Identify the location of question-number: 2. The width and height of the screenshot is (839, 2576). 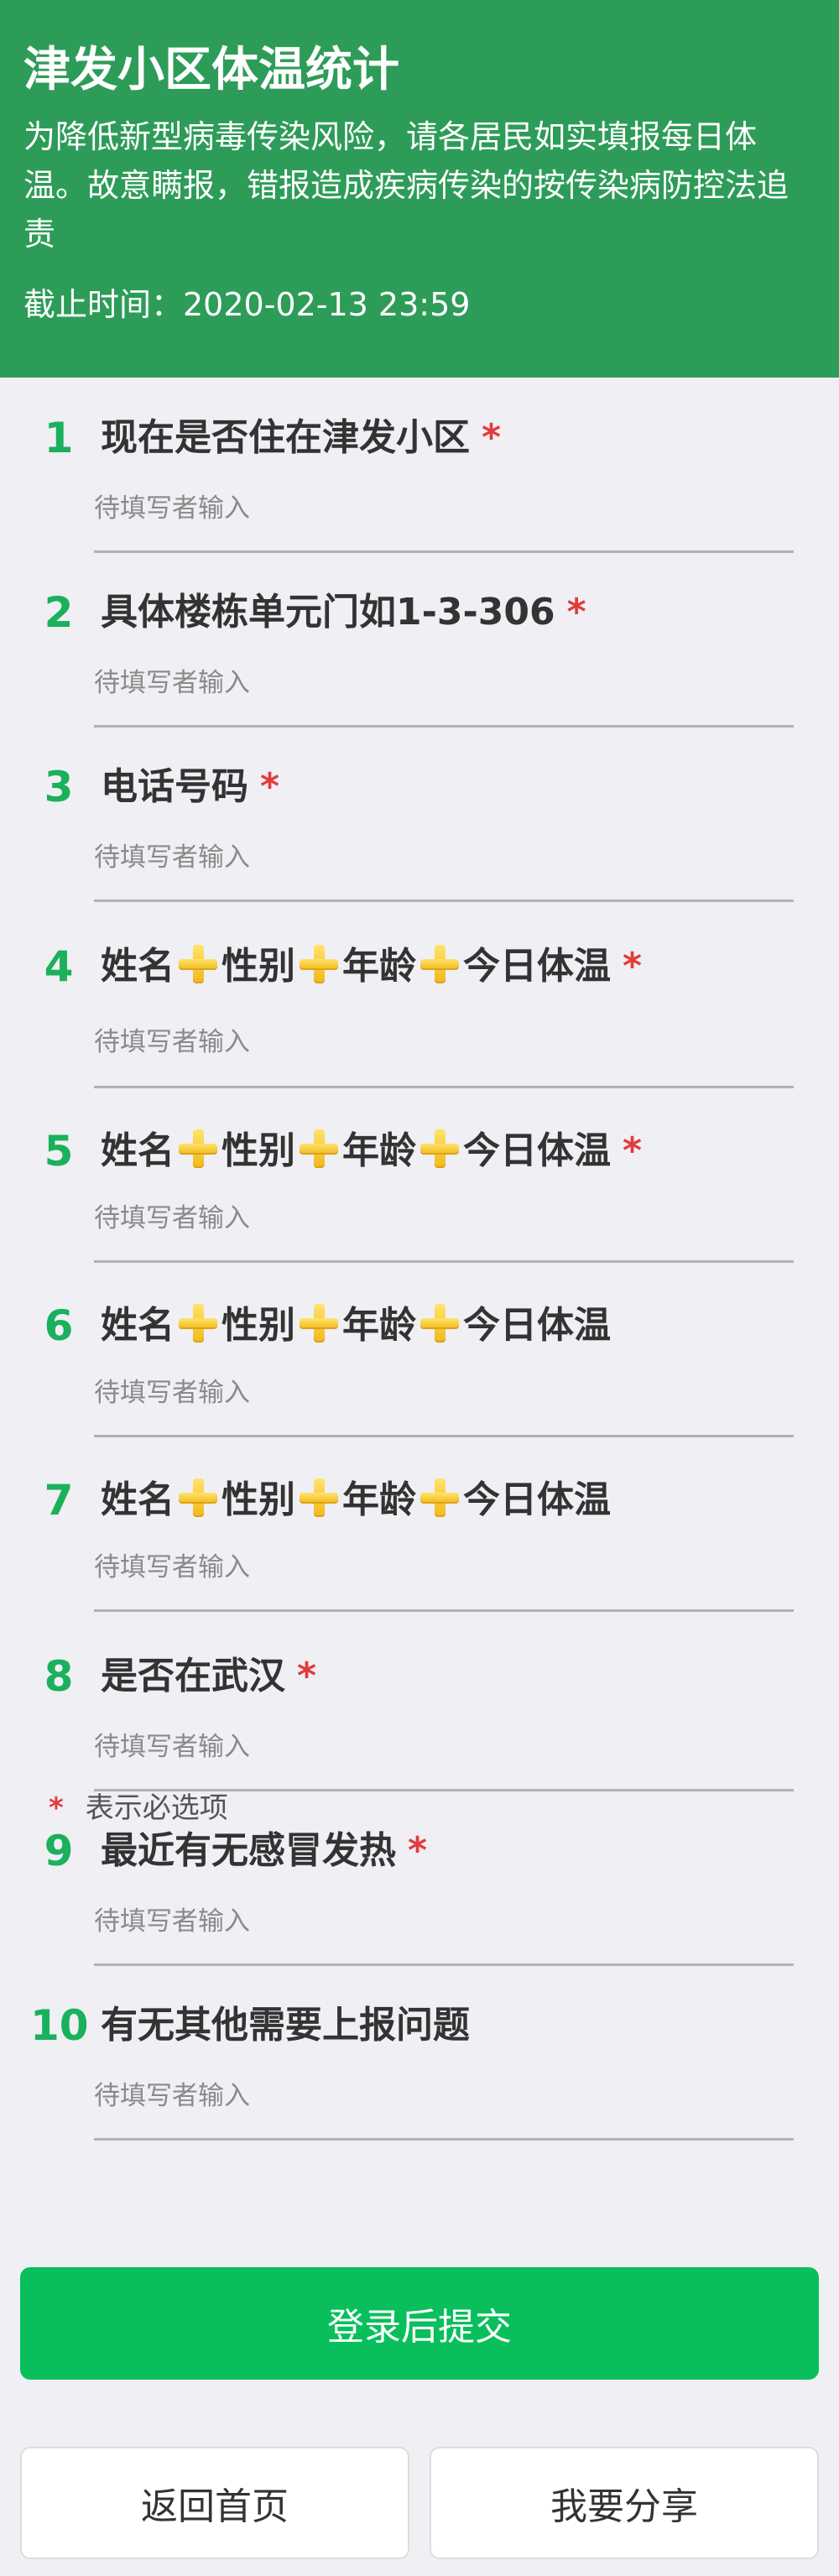
(59, 612).